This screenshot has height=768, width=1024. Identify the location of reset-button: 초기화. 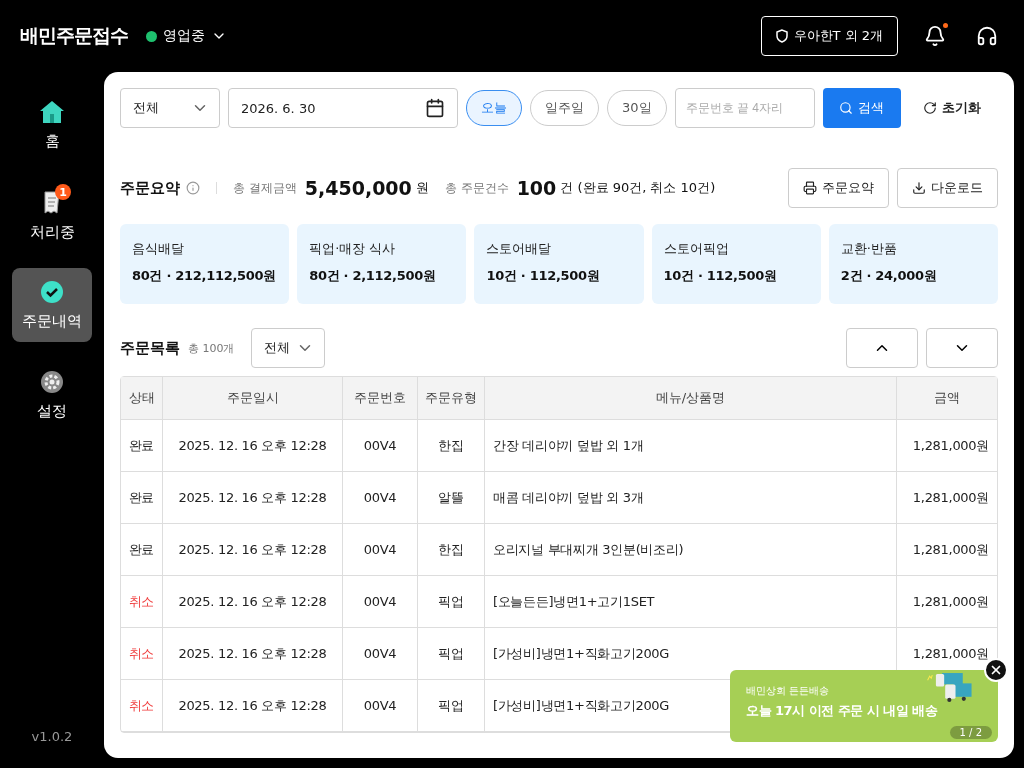
(951, 108).